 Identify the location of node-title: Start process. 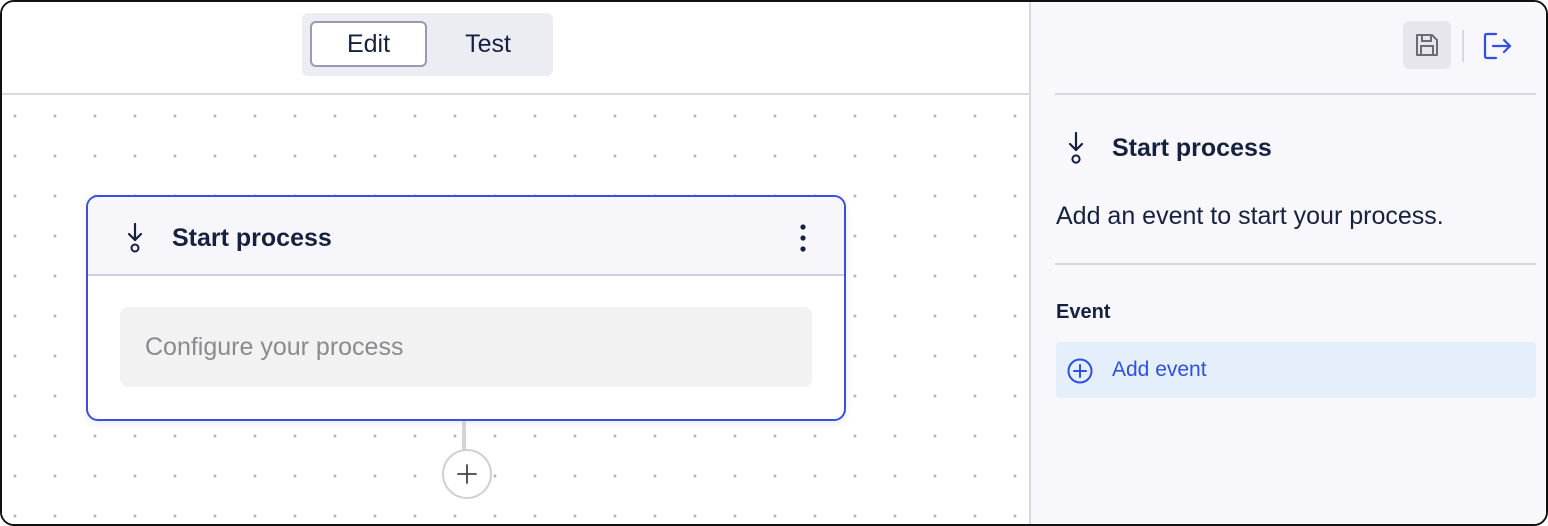
(252, 238).